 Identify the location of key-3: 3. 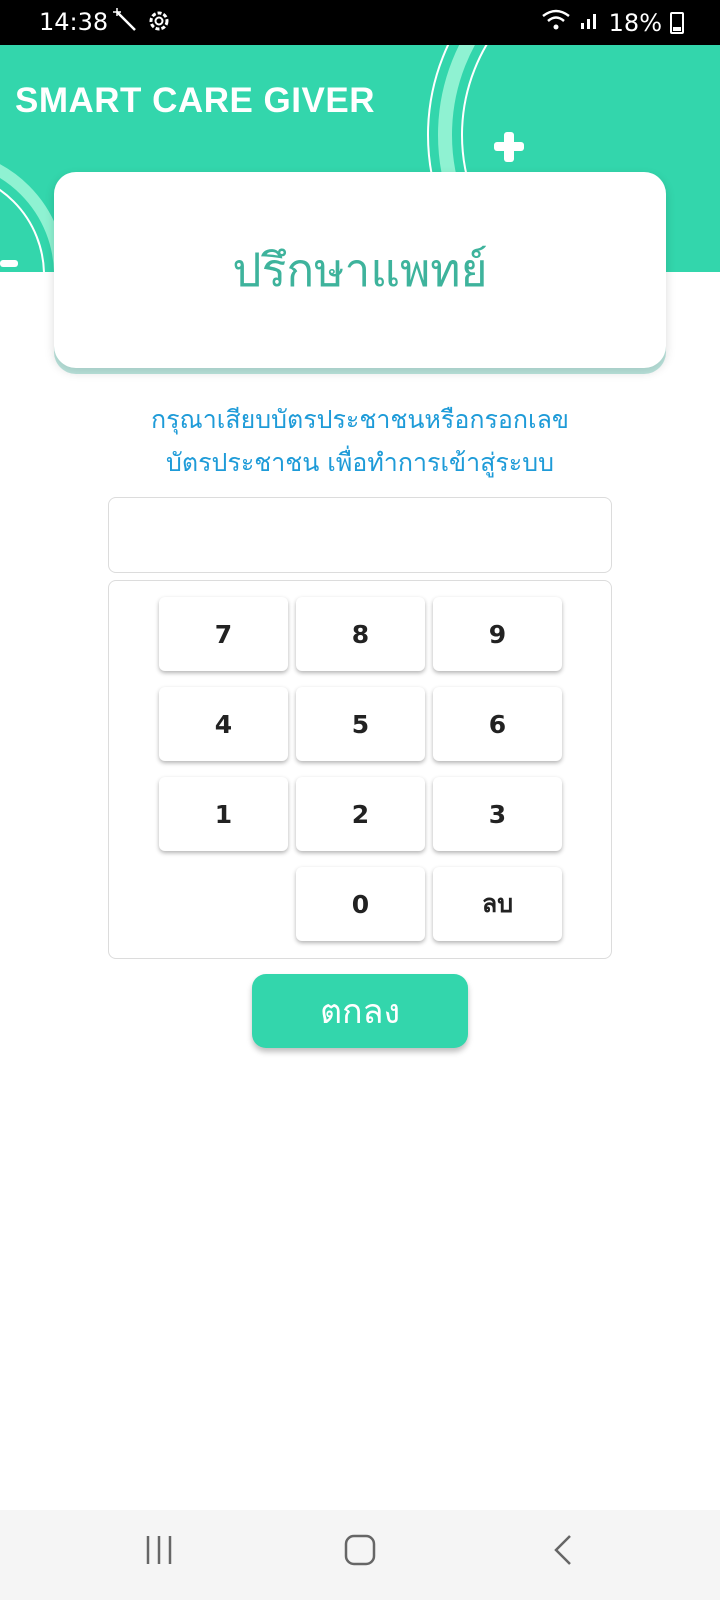
(497, 814).